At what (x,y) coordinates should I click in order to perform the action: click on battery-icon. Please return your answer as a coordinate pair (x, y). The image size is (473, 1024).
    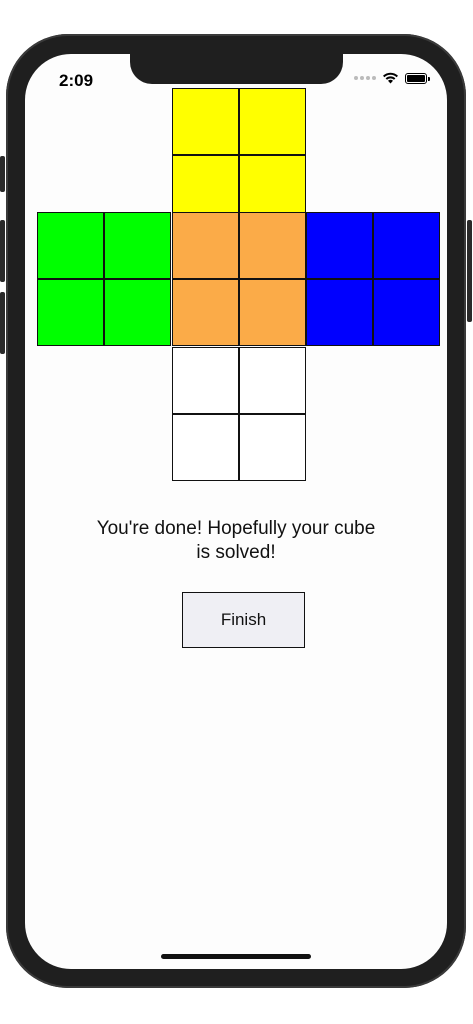
    Looking at the image, I should click on (417, 78).